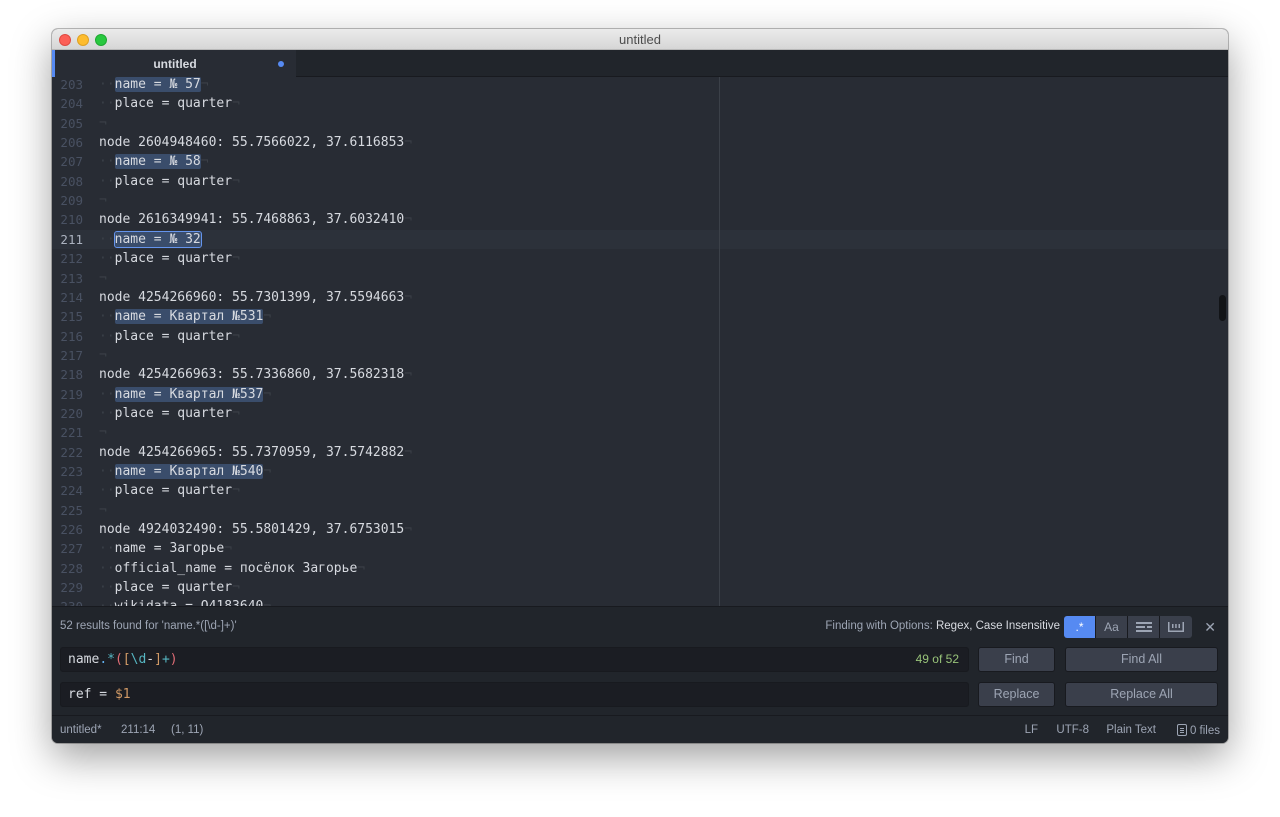 This screenshot has height=817, width=1280. What do you see at coordinates (1131, 730) in the screenshot?
I see `status-grammar: Plain Text` at bounding box center [1131, 730].